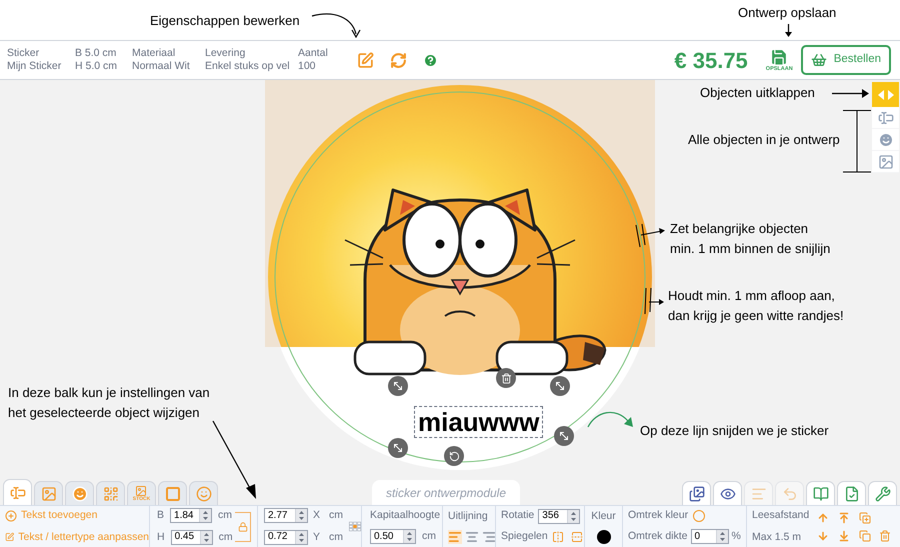 This screenshot has width=900, height=547. I want to click on anchor-grid-icon, so click(355, 526).